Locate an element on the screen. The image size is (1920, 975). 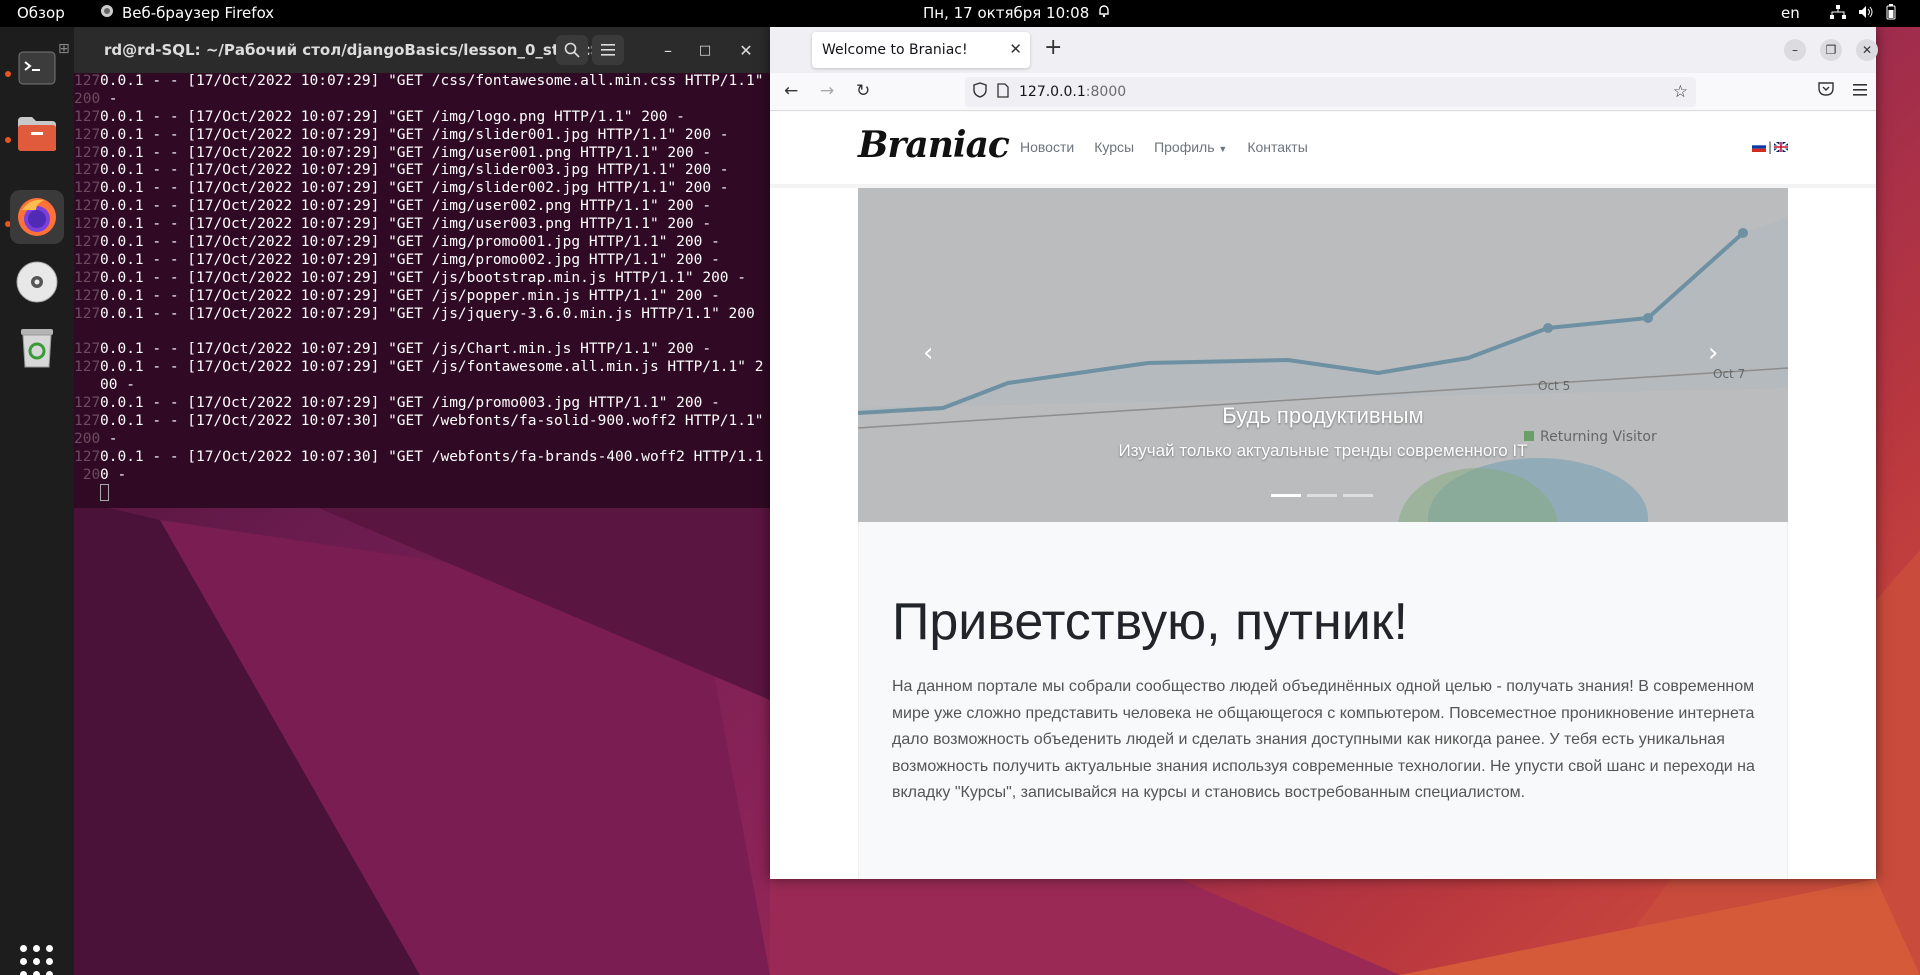
close-icon: ✕ is located at coordinates (1867, 50).